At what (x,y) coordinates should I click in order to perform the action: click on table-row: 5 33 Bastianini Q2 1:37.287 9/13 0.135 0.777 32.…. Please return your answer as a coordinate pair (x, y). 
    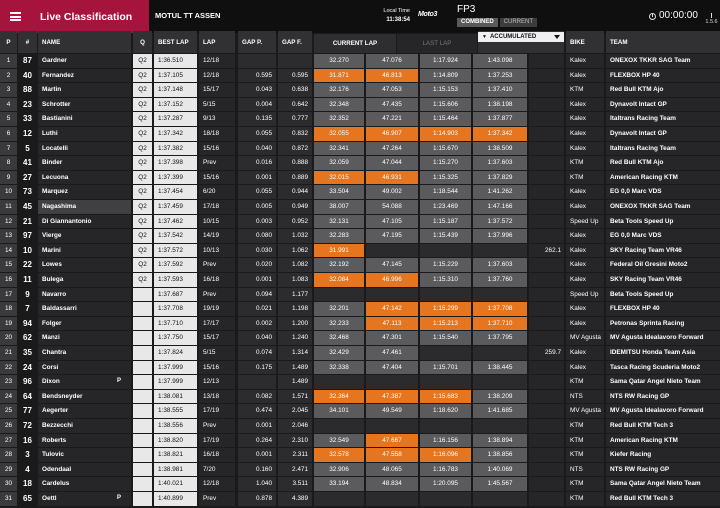
    Looking at the image, I should click on (360, 119).